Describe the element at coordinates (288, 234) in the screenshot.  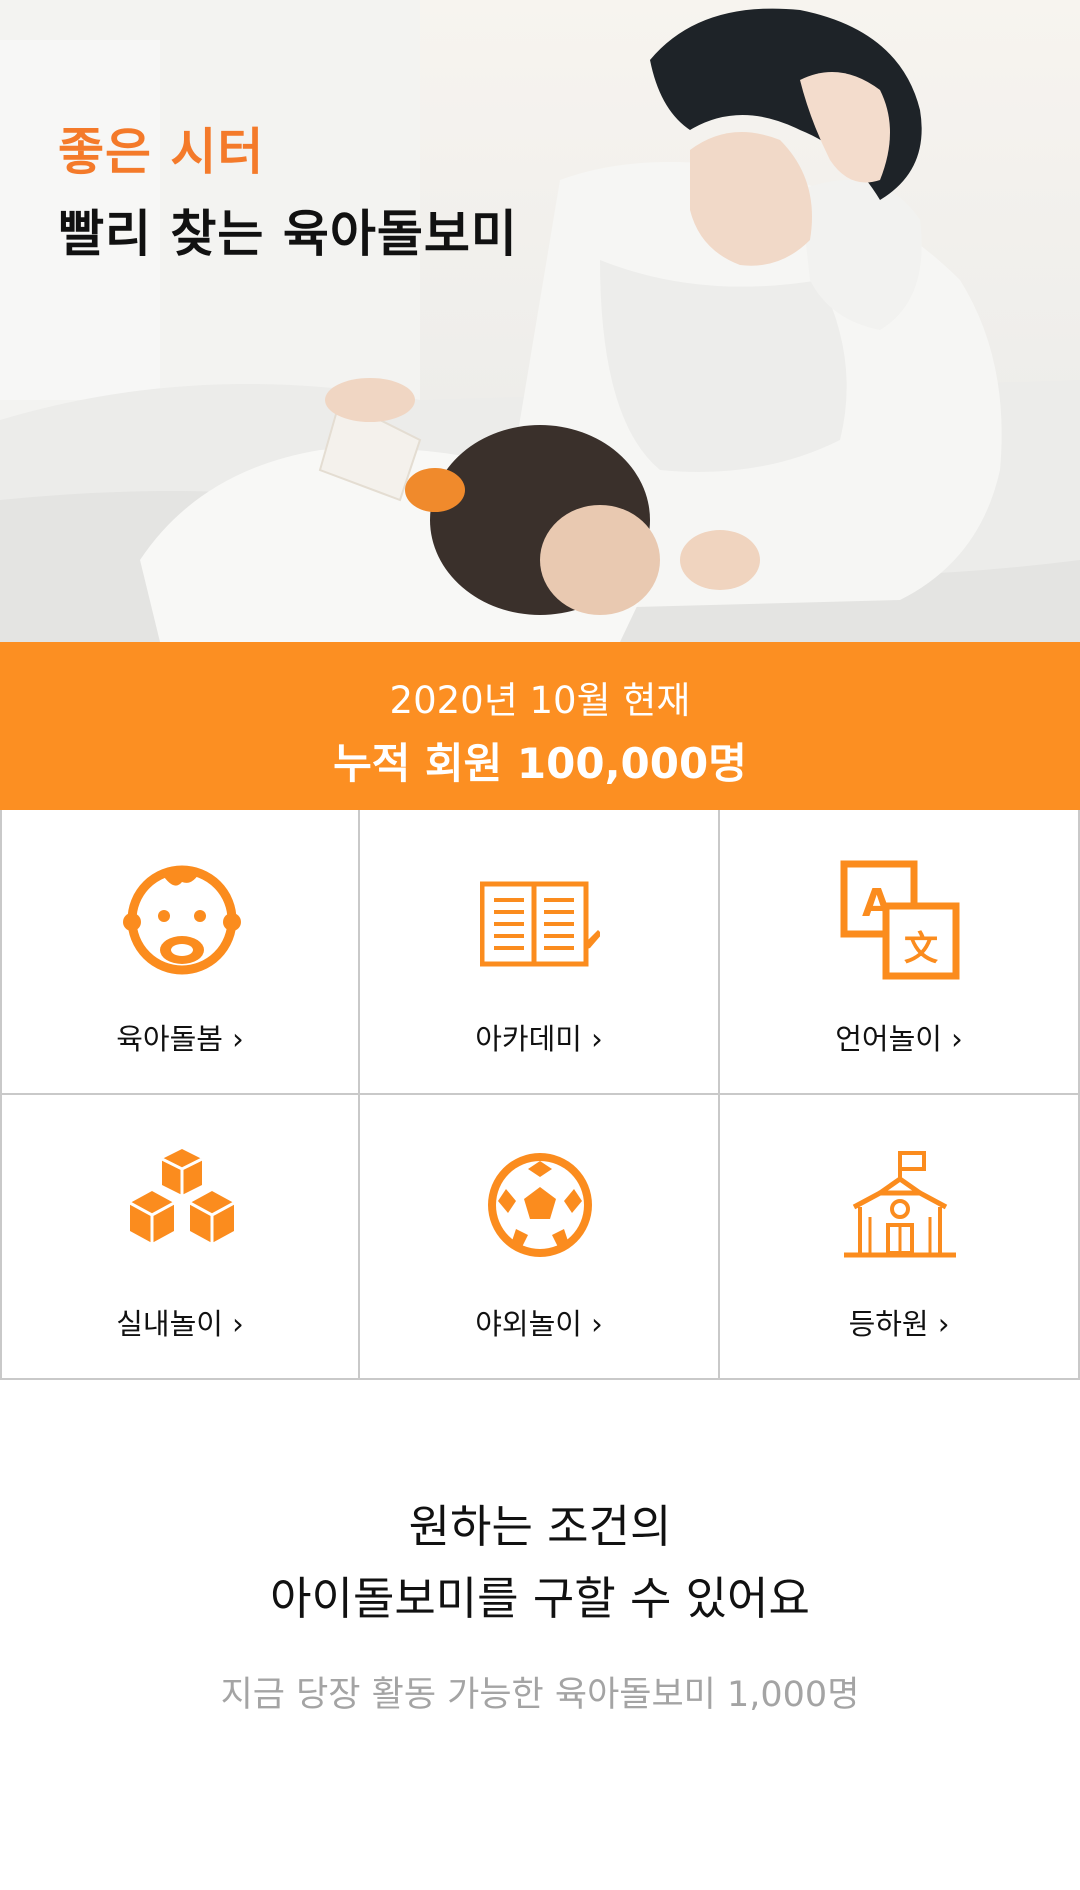
I see `hero-headline: 빨리 찾는 육아돌보미` at that location.